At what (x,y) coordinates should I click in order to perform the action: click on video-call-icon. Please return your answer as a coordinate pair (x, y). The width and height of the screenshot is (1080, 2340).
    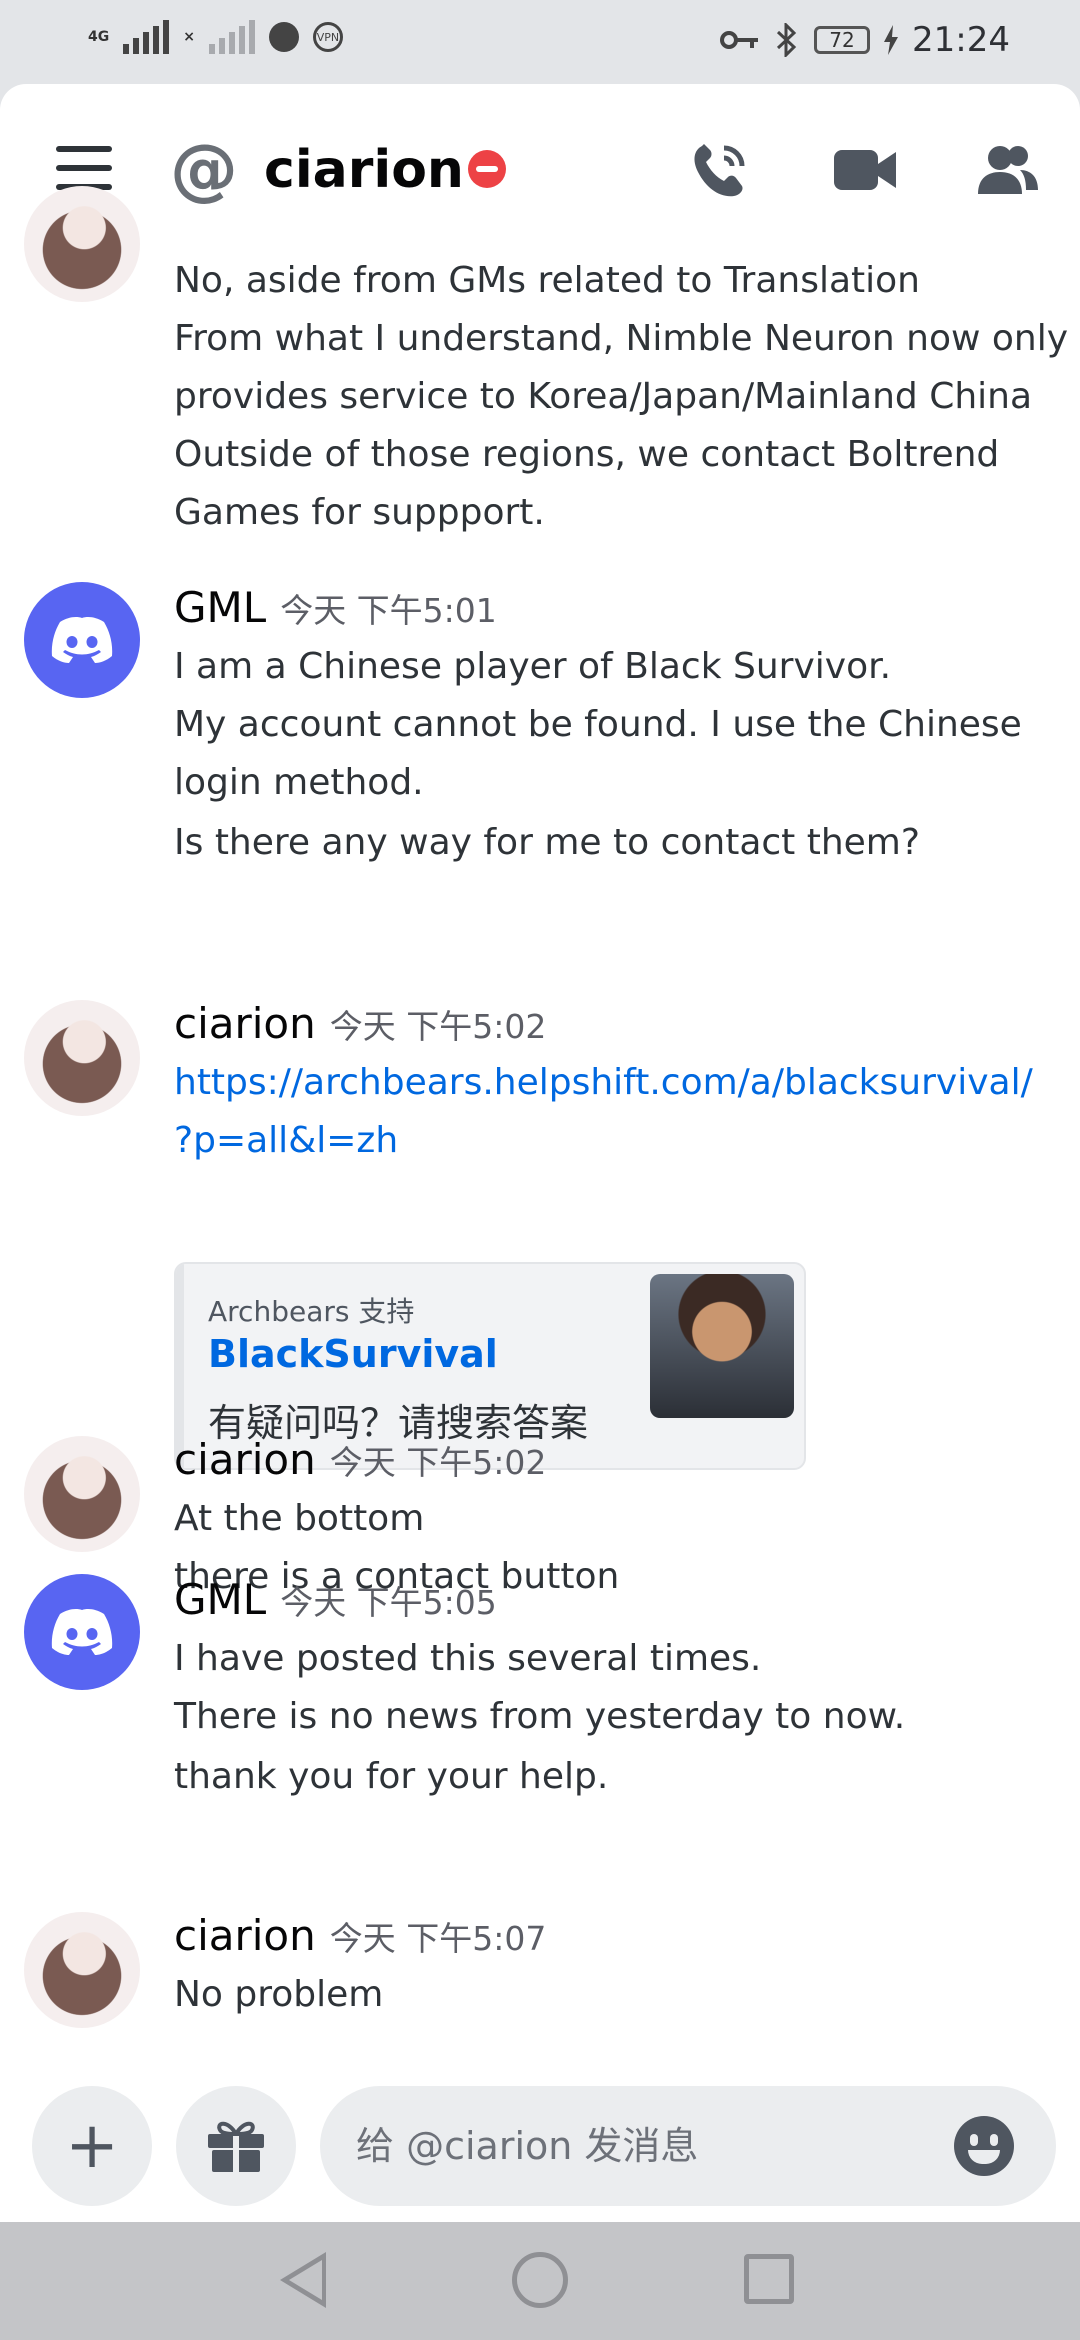
    Looking at the image, I should click on (865, 170).